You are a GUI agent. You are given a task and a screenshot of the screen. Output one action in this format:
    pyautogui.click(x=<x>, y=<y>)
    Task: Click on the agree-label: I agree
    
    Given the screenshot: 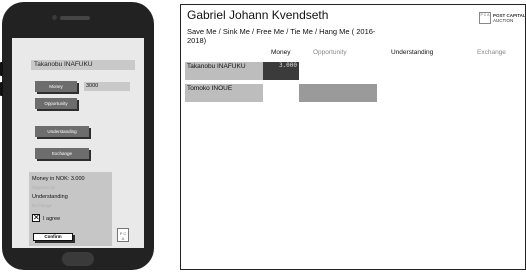 What is the action you would take?
    pyautogui.click(x=52, y=219)
    